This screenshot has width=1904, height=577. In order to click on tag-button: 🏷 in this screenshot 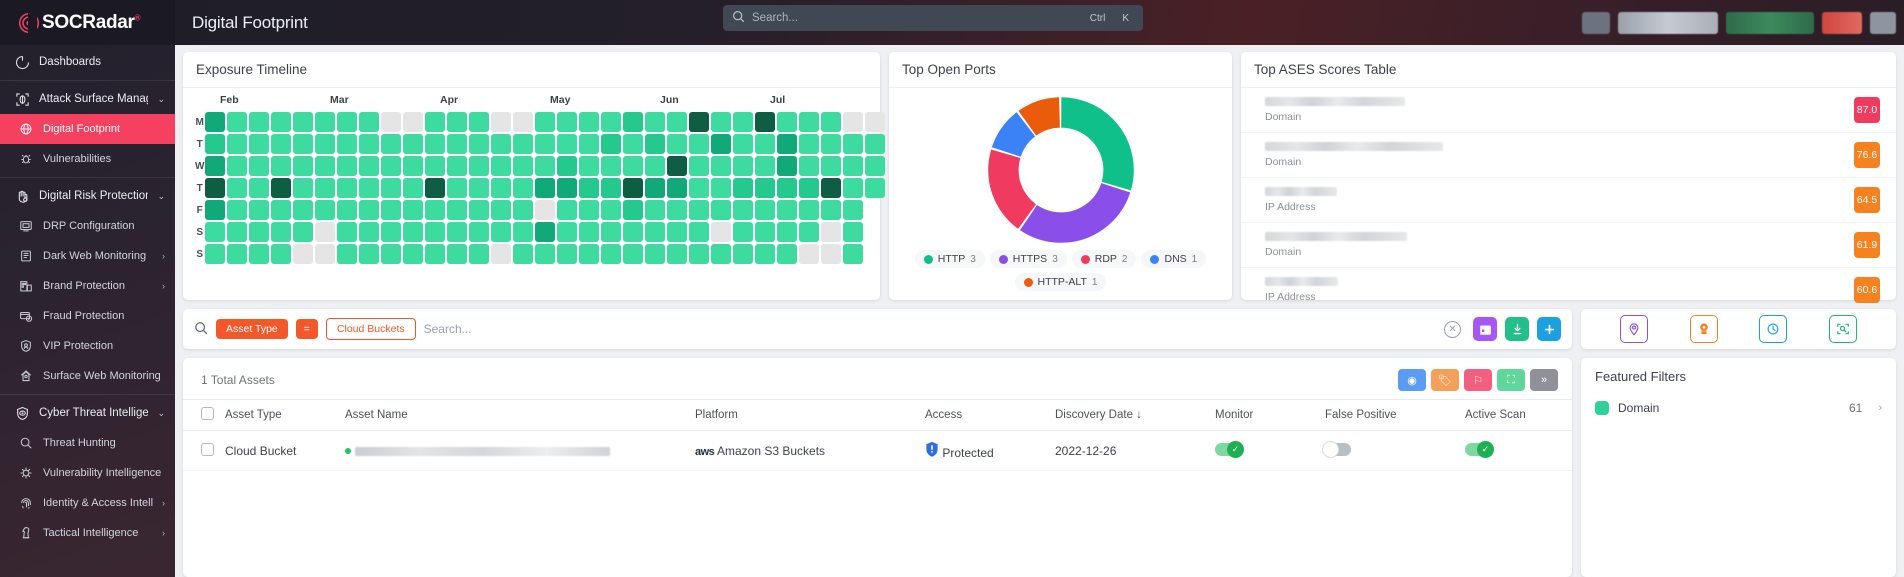, I will do `click(1445, 380)`.